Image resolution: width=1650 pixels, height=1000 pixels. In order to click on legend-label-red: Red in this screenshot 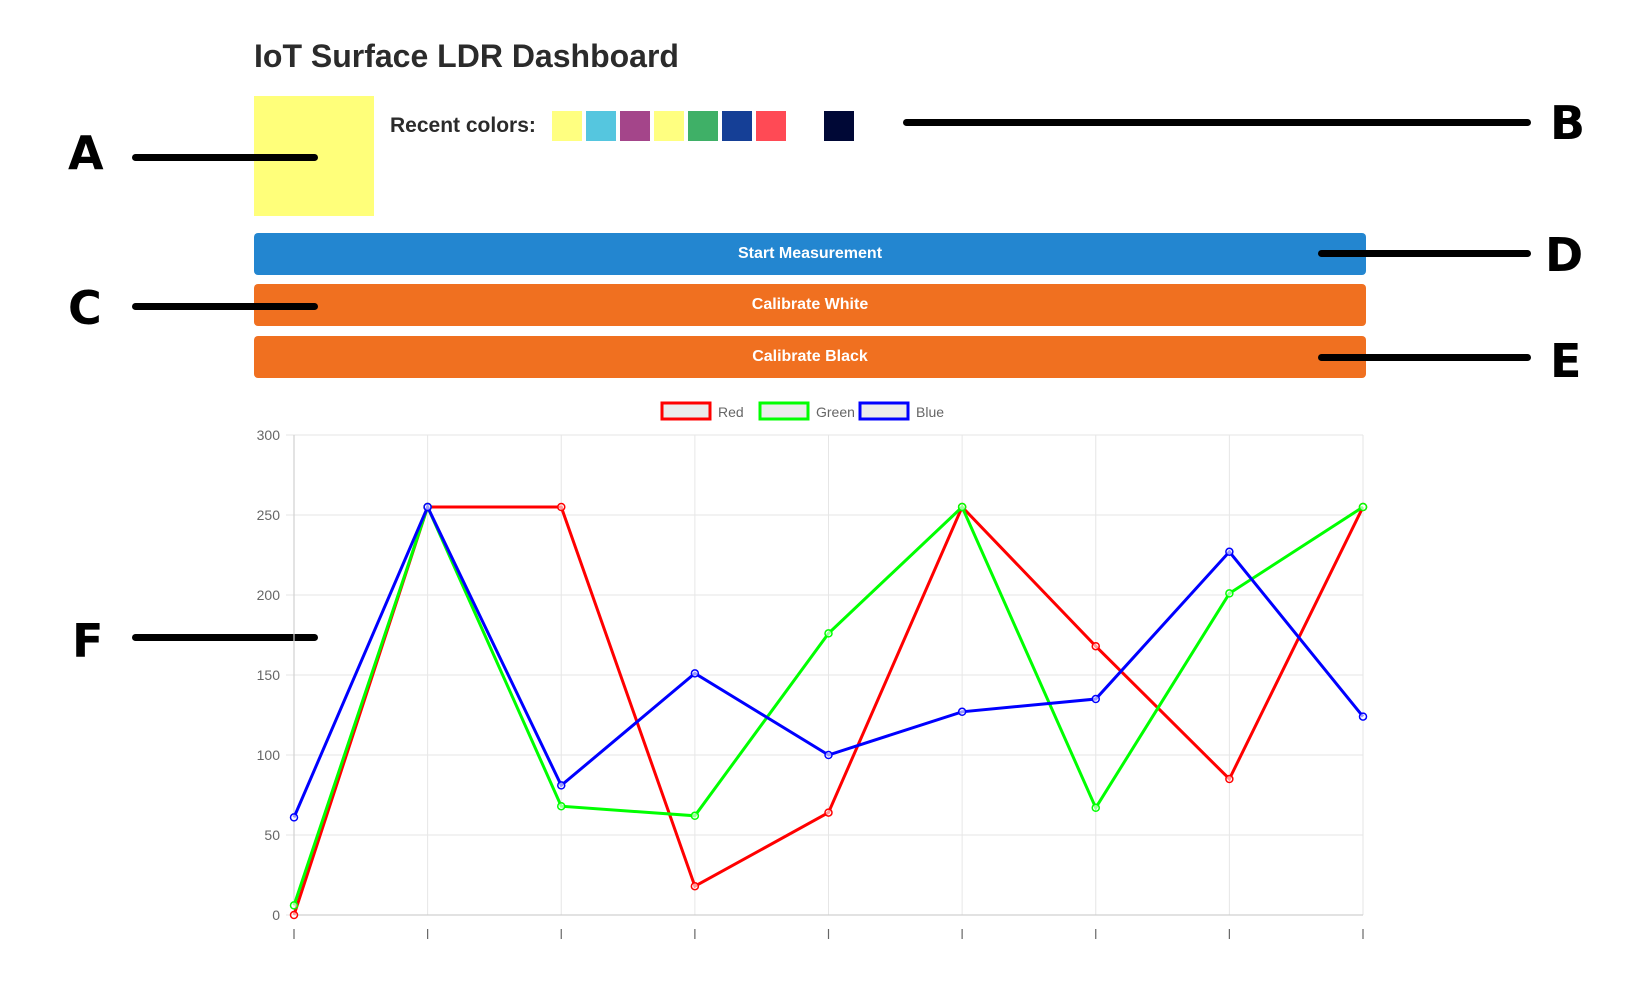, I will do `click(731, 412)`.